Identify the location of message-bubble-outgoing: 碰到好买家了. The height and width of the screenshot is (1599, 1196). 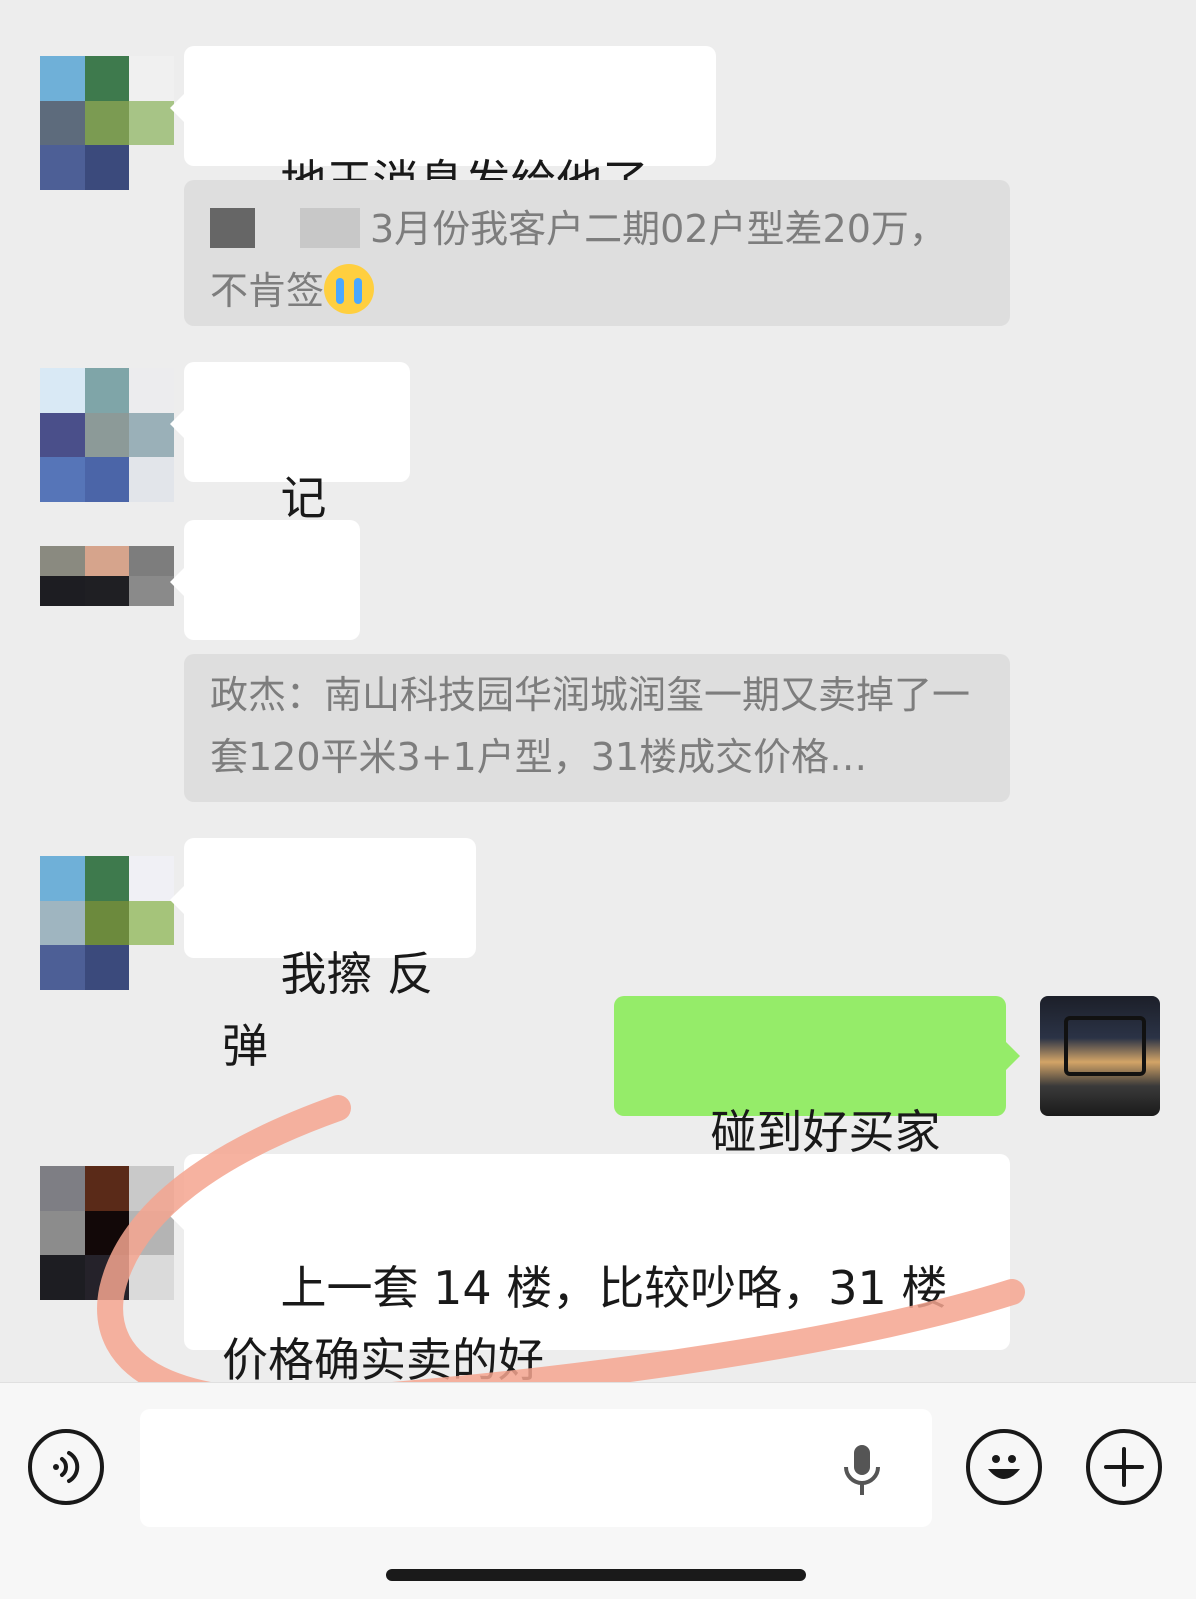
(817, 1113).